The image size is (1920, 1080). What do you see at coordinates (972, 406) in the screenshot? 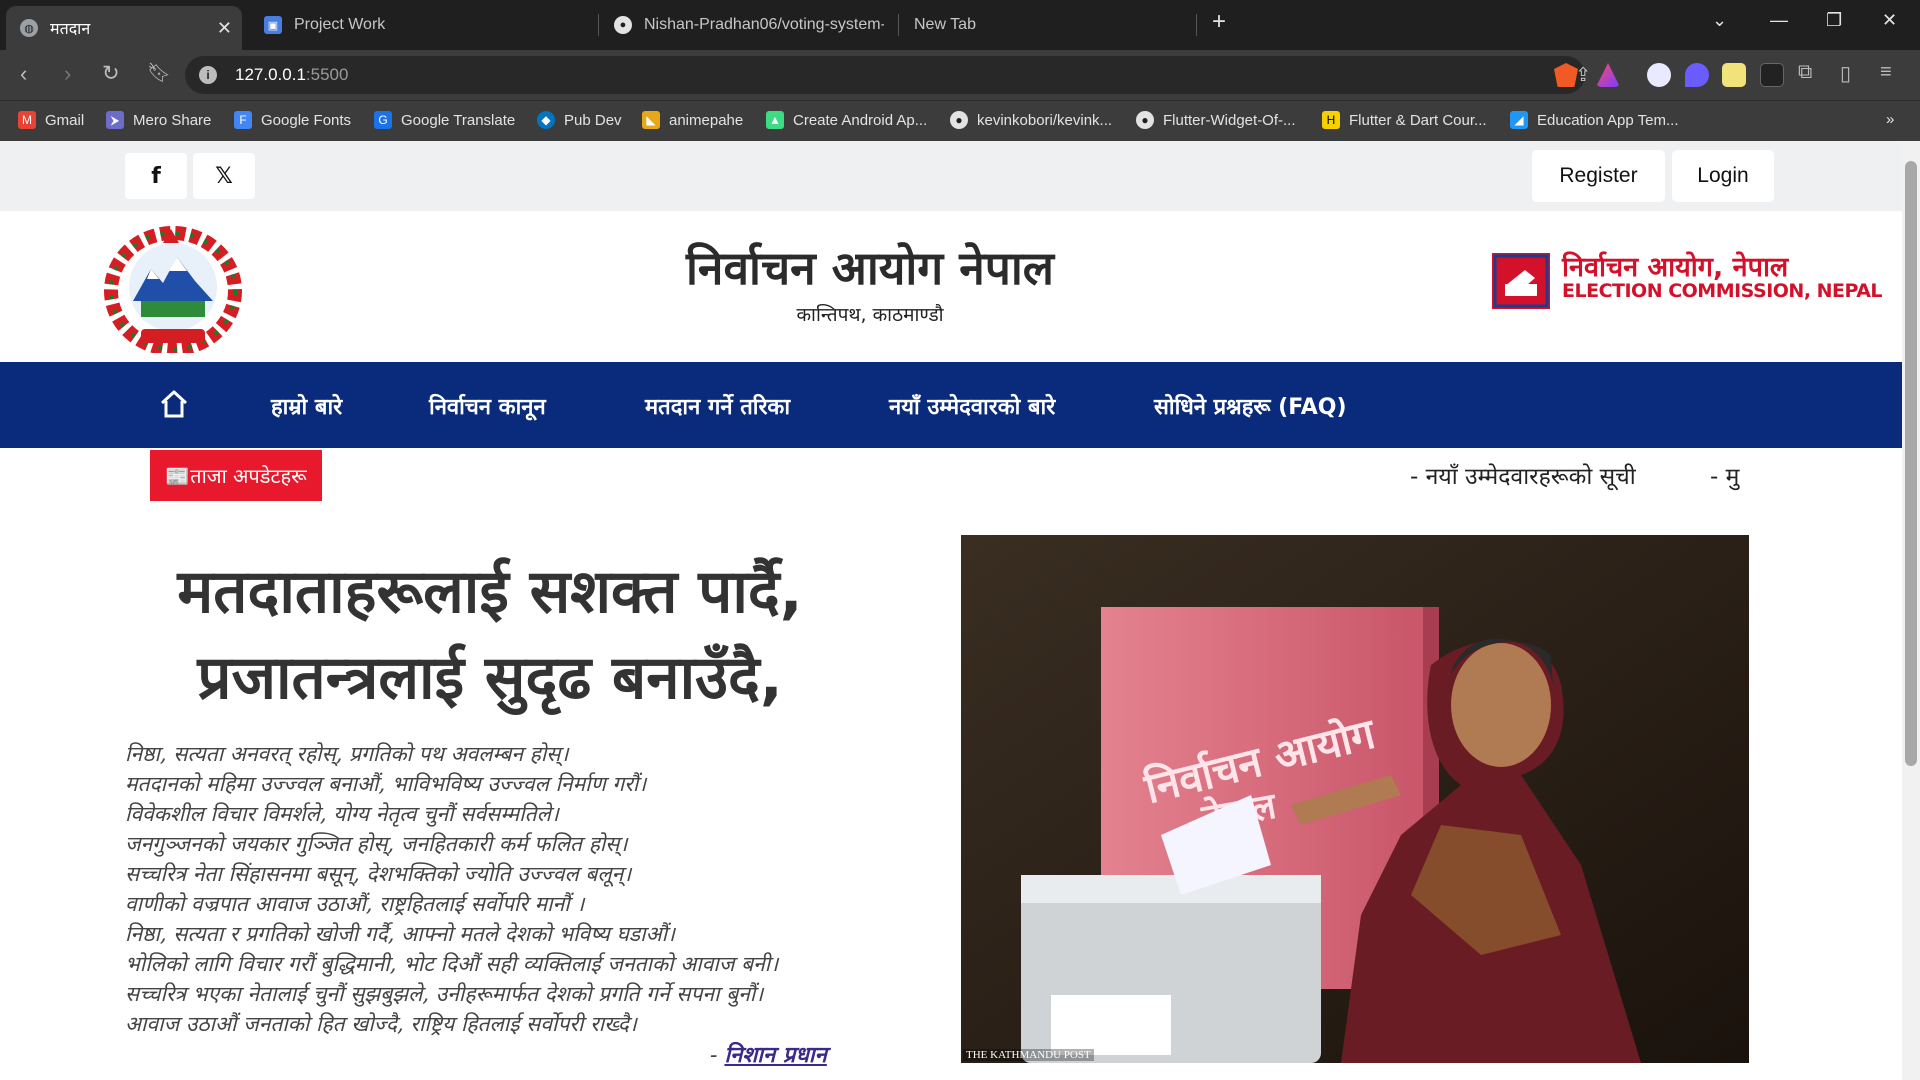
I see `nav-new-candidates: नयाँ उम्मेदवारको बारे` at bounding box center [972, 406].